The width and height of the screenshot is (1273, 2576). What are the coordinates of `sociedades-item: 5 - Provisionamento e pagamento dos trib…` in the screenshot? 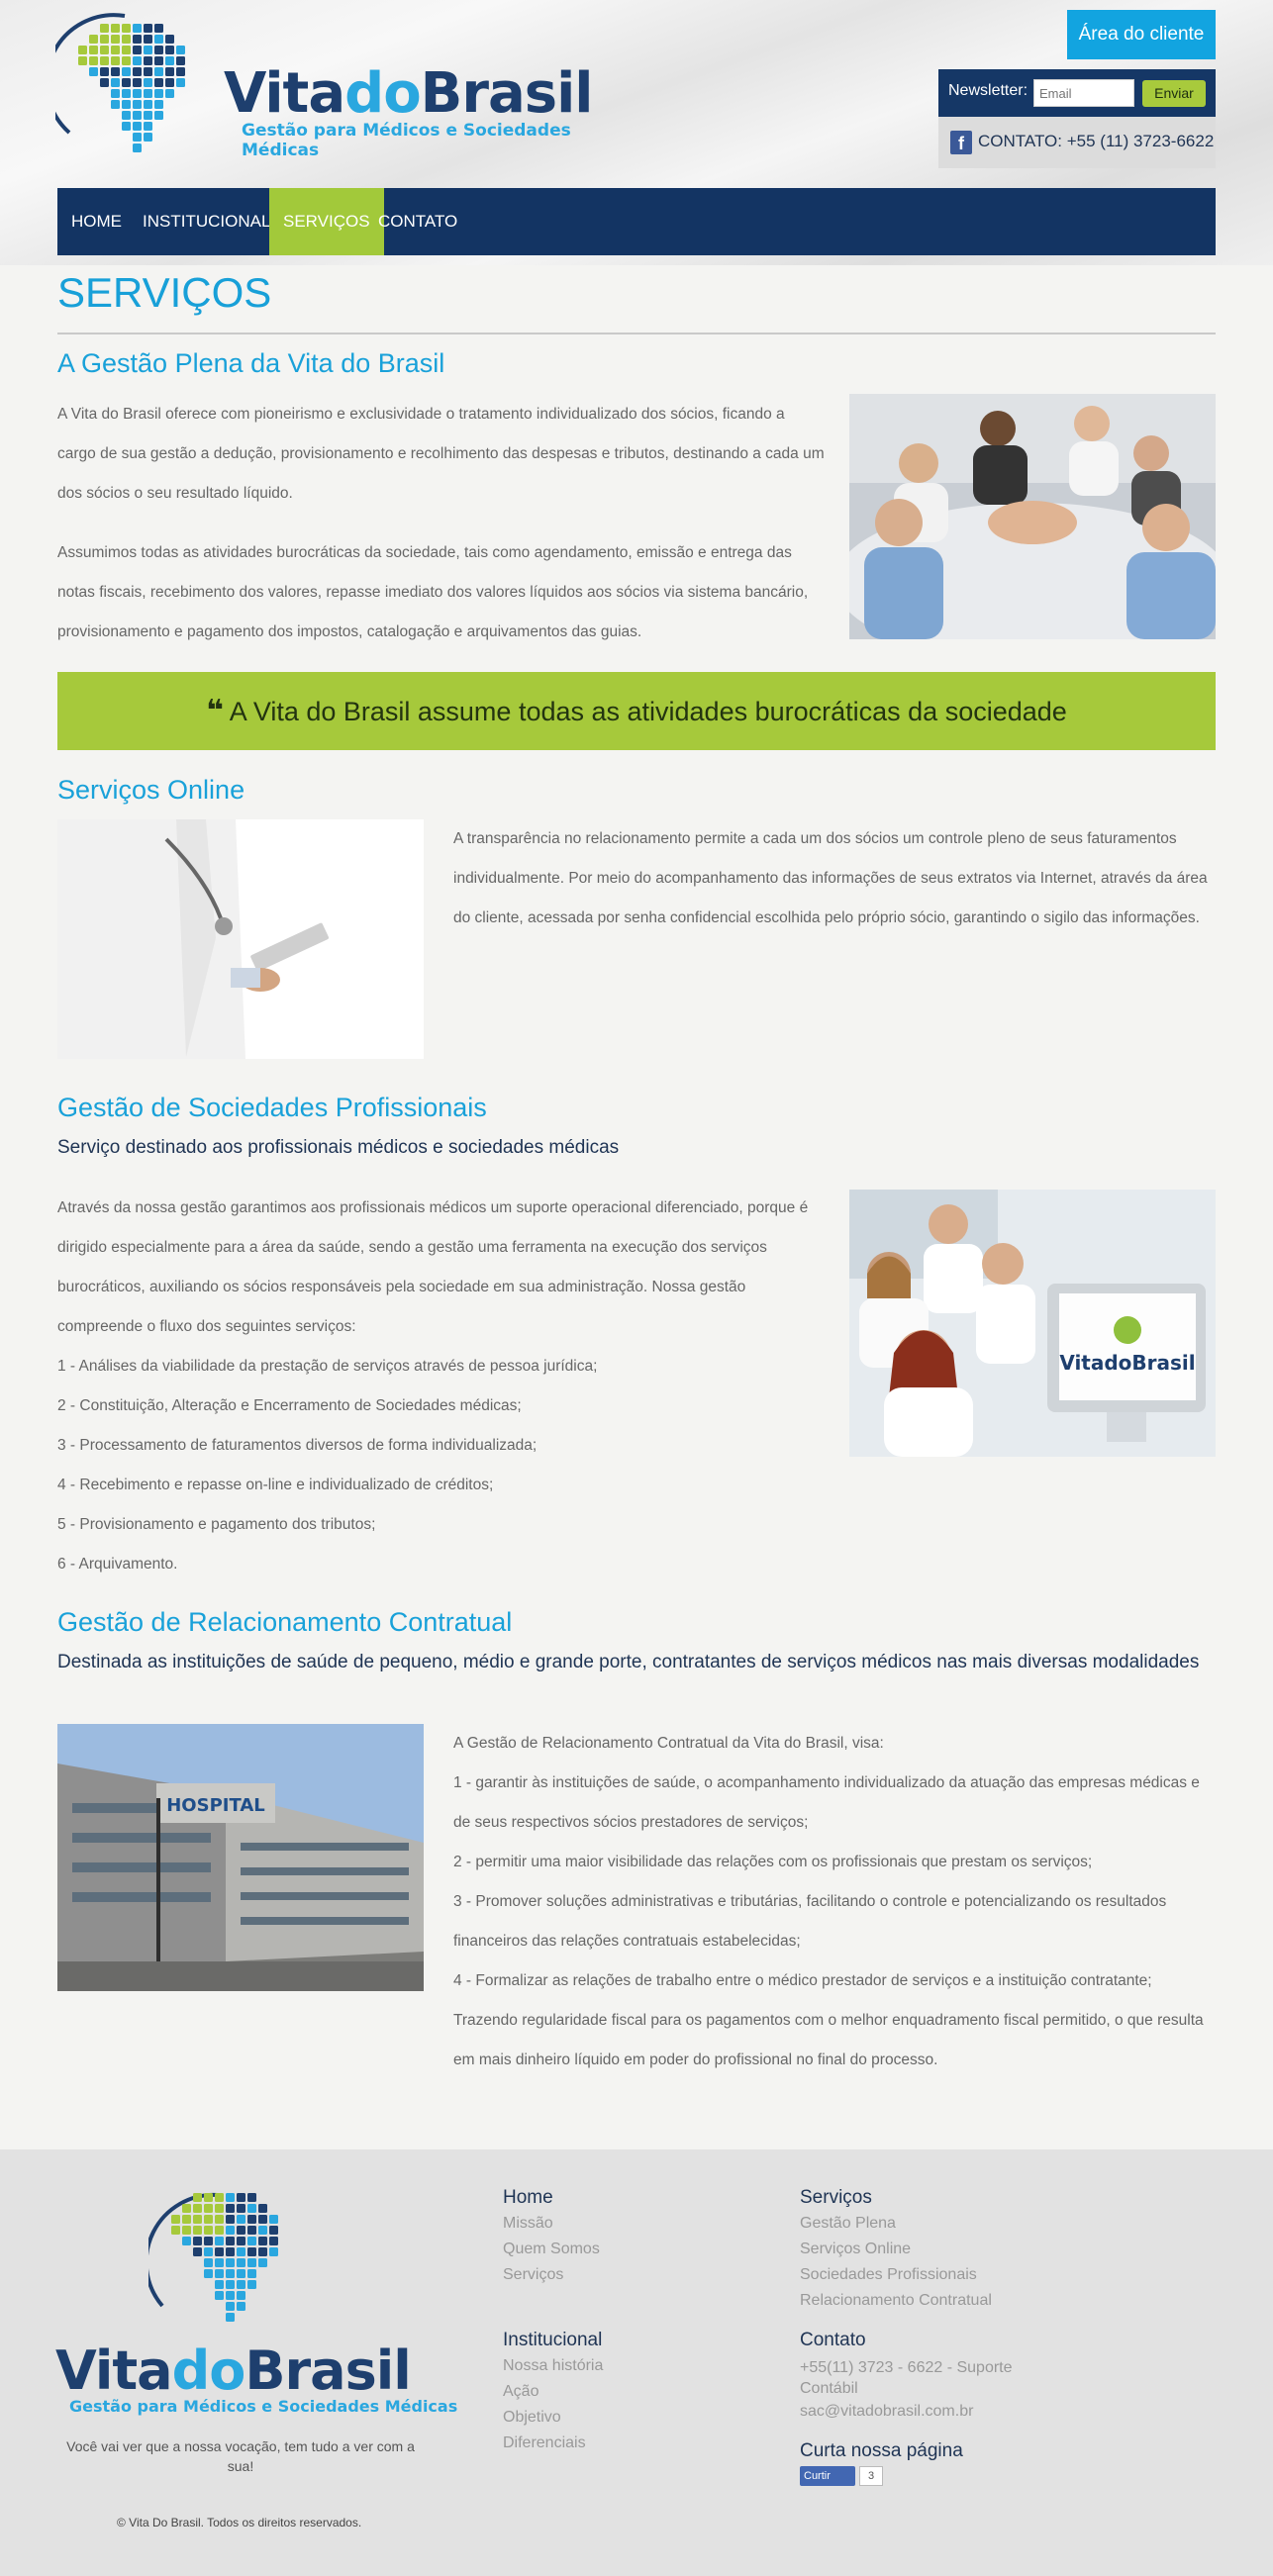 It's located at (216, 1524).